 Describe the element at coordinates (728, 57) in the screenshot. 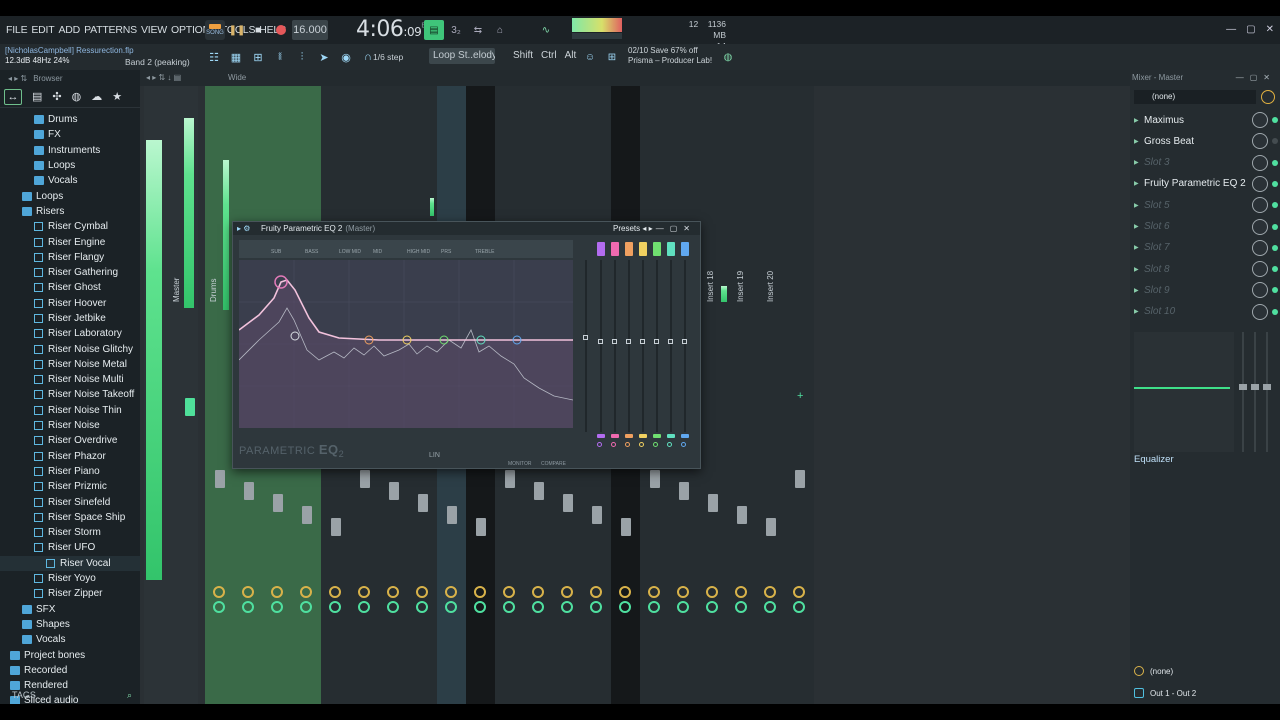

I see `online-icon: ◍` at that location.